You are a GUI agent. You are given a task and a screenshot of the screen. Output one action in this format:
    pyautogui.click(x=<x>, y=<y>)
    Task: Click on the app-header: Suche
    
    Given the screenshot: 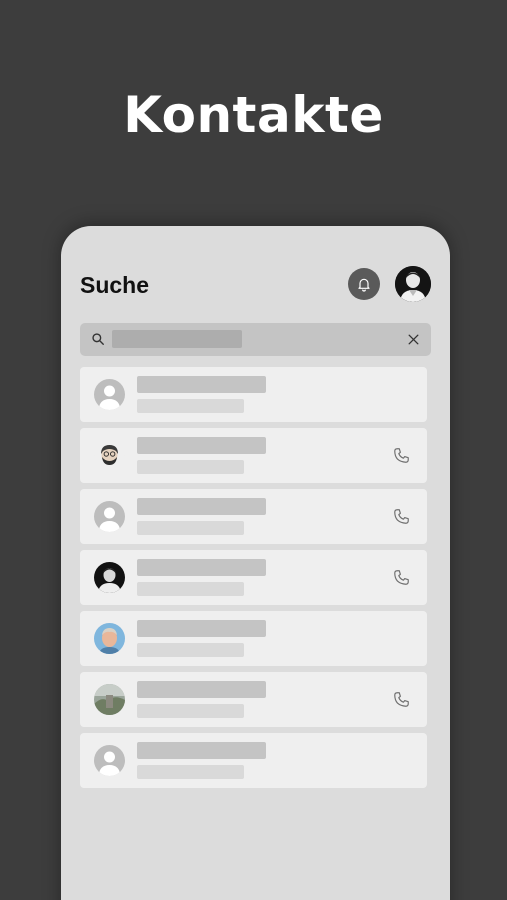 What is the action you would take?
    pyautogui.click(x=255, y=284)
    